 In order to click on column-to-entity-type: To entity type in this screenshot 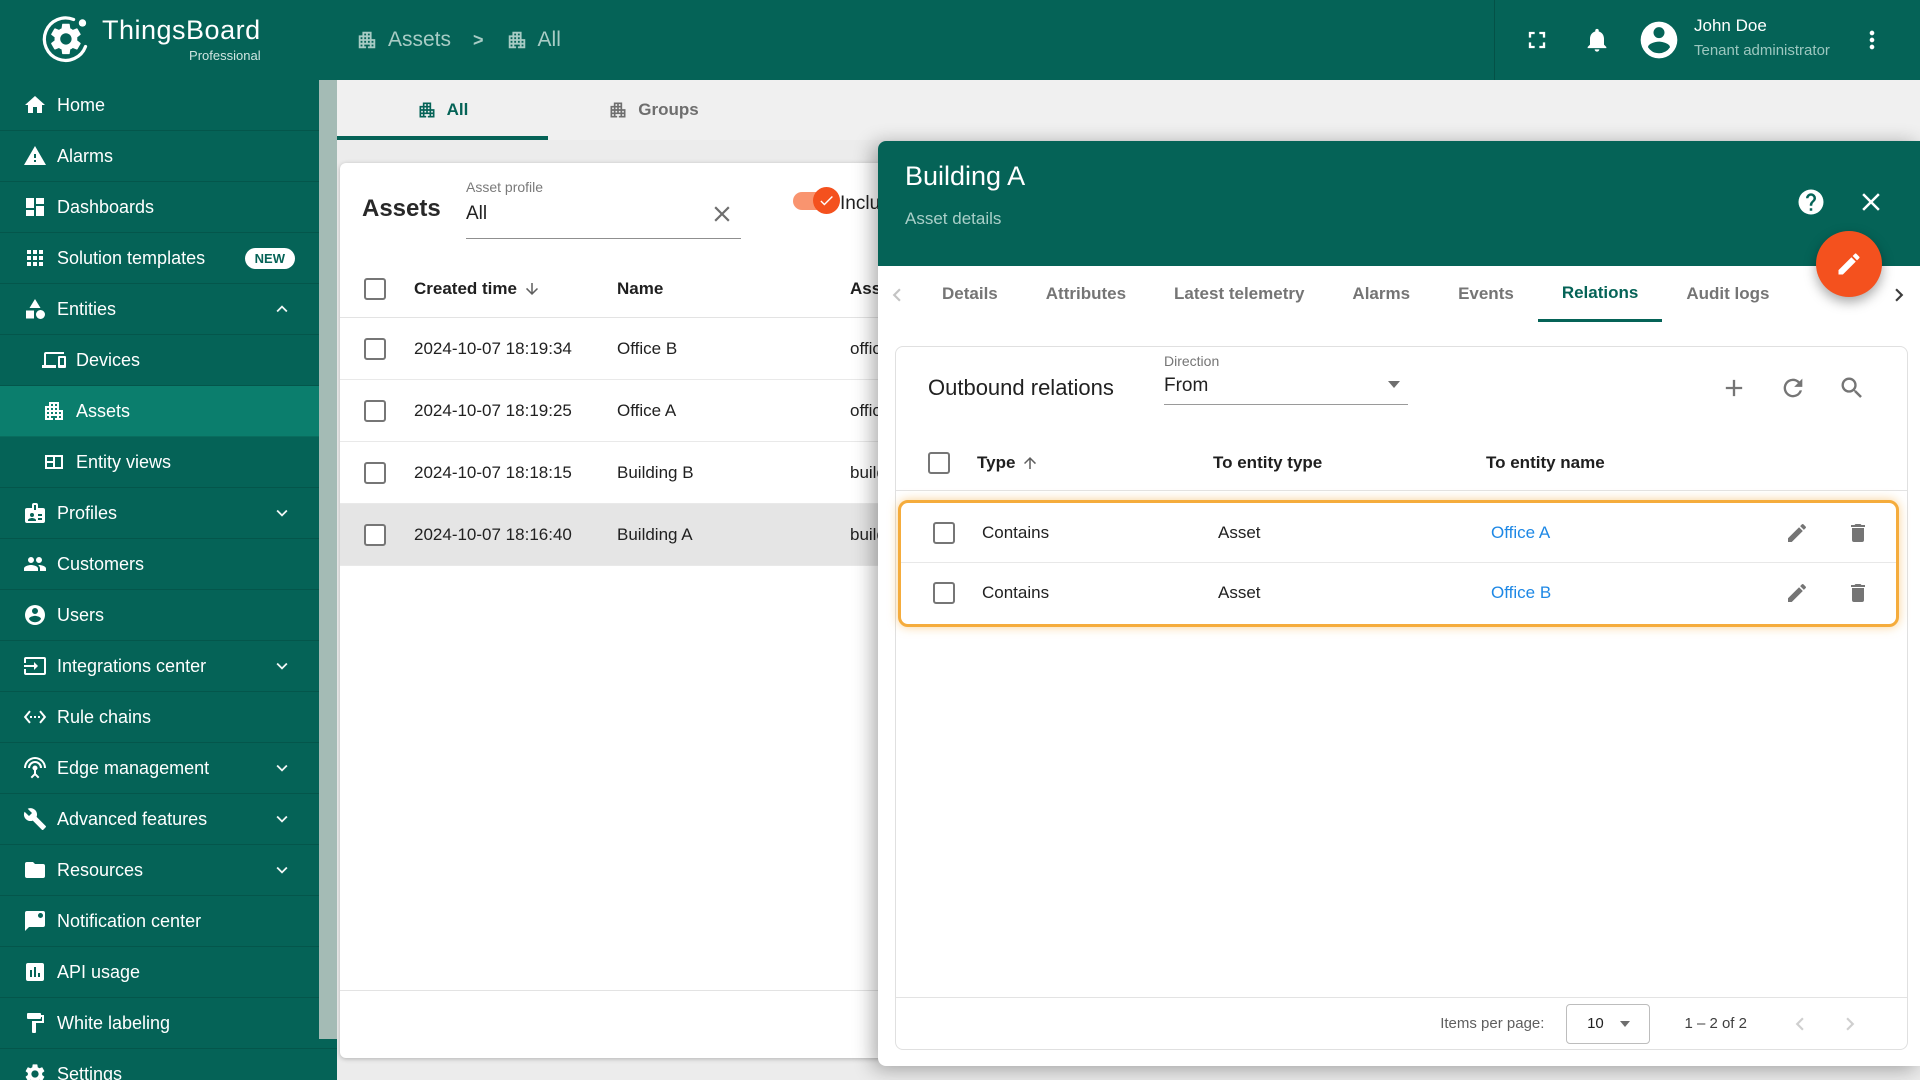, I will do `click(1267, 463)`.